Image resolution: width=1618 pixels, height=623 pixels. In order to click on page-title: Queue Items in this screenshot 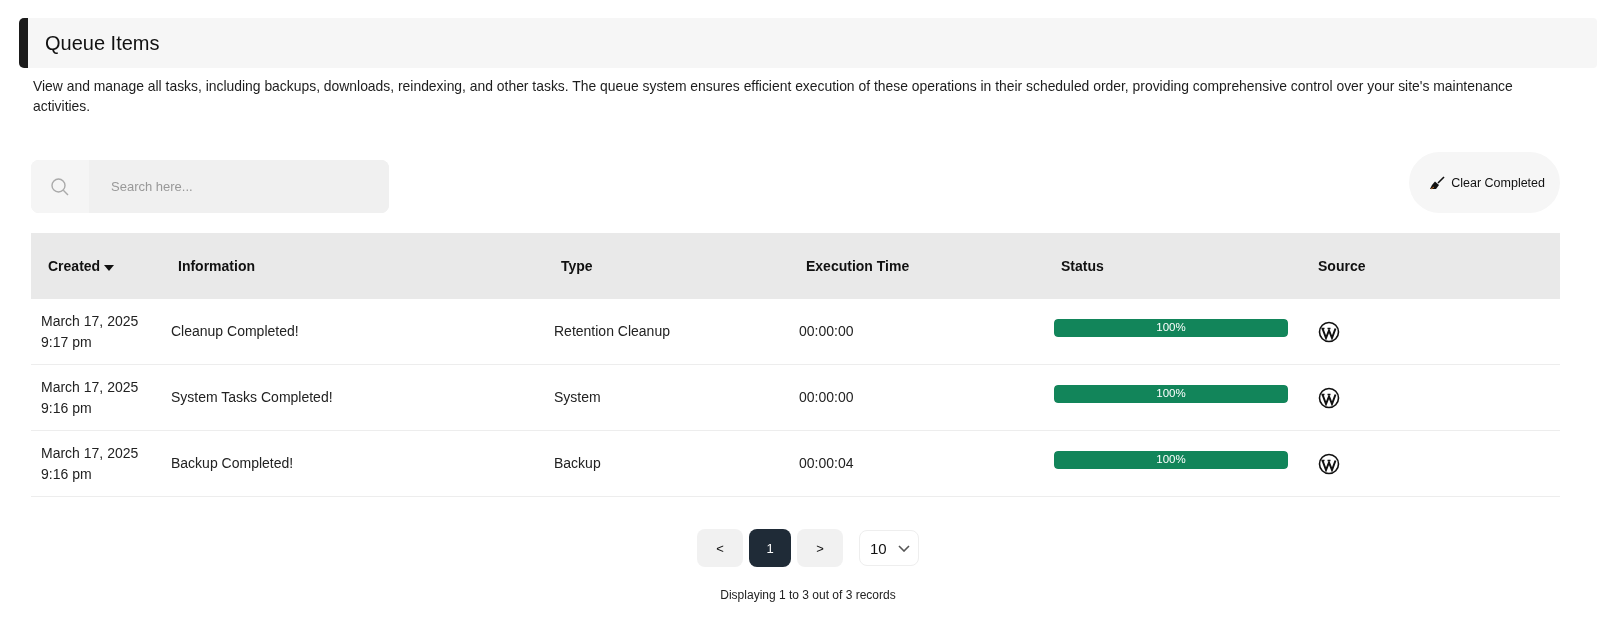, I will do `click(102, 43)`.